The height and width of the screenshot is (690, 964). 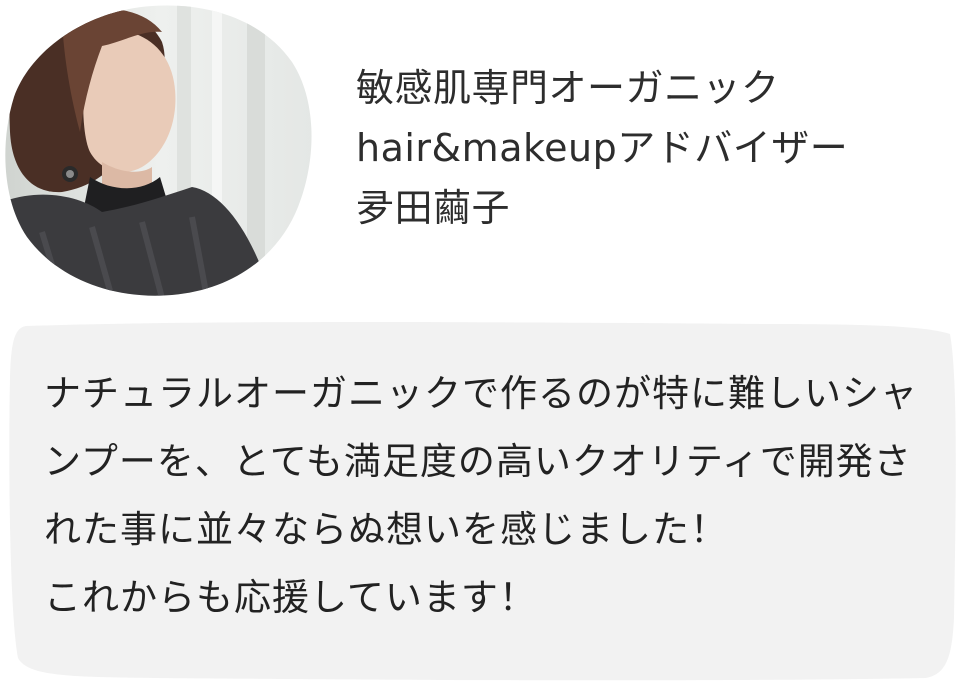 I want to click on profile-name: 夛田繭子, so click(x=433, y=208).